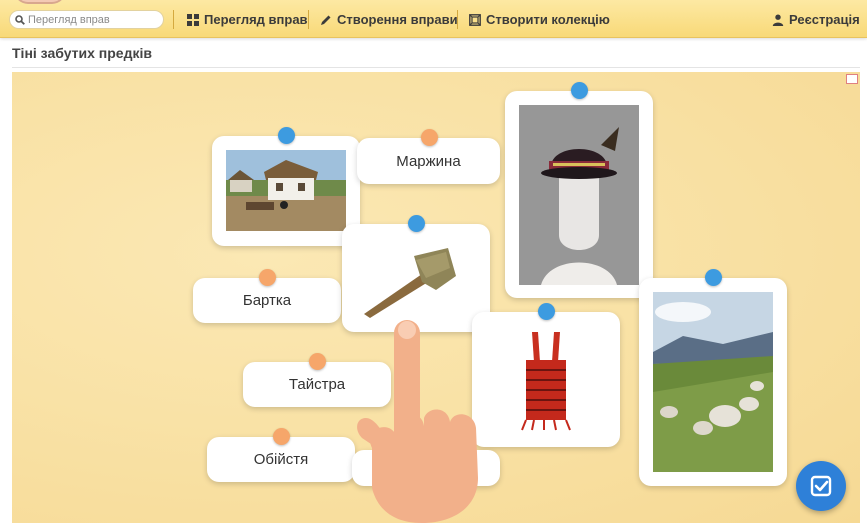  Describe the element at coordinates (416, 278) in the screenshot. I see `axe-photo` at that location.